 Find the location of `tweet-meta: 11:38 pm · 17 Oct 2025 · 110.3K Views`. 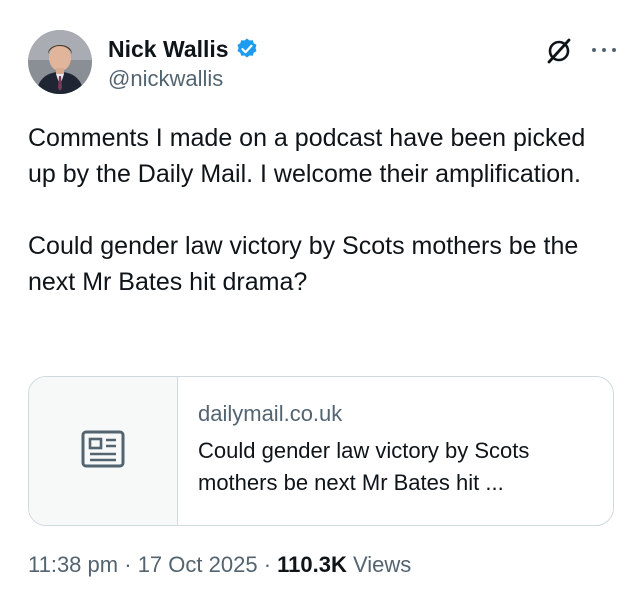

tweet-meta: 11:38 pm · 17 Oct 2025 · 110.3K Views is located at coordinates (219, 565).